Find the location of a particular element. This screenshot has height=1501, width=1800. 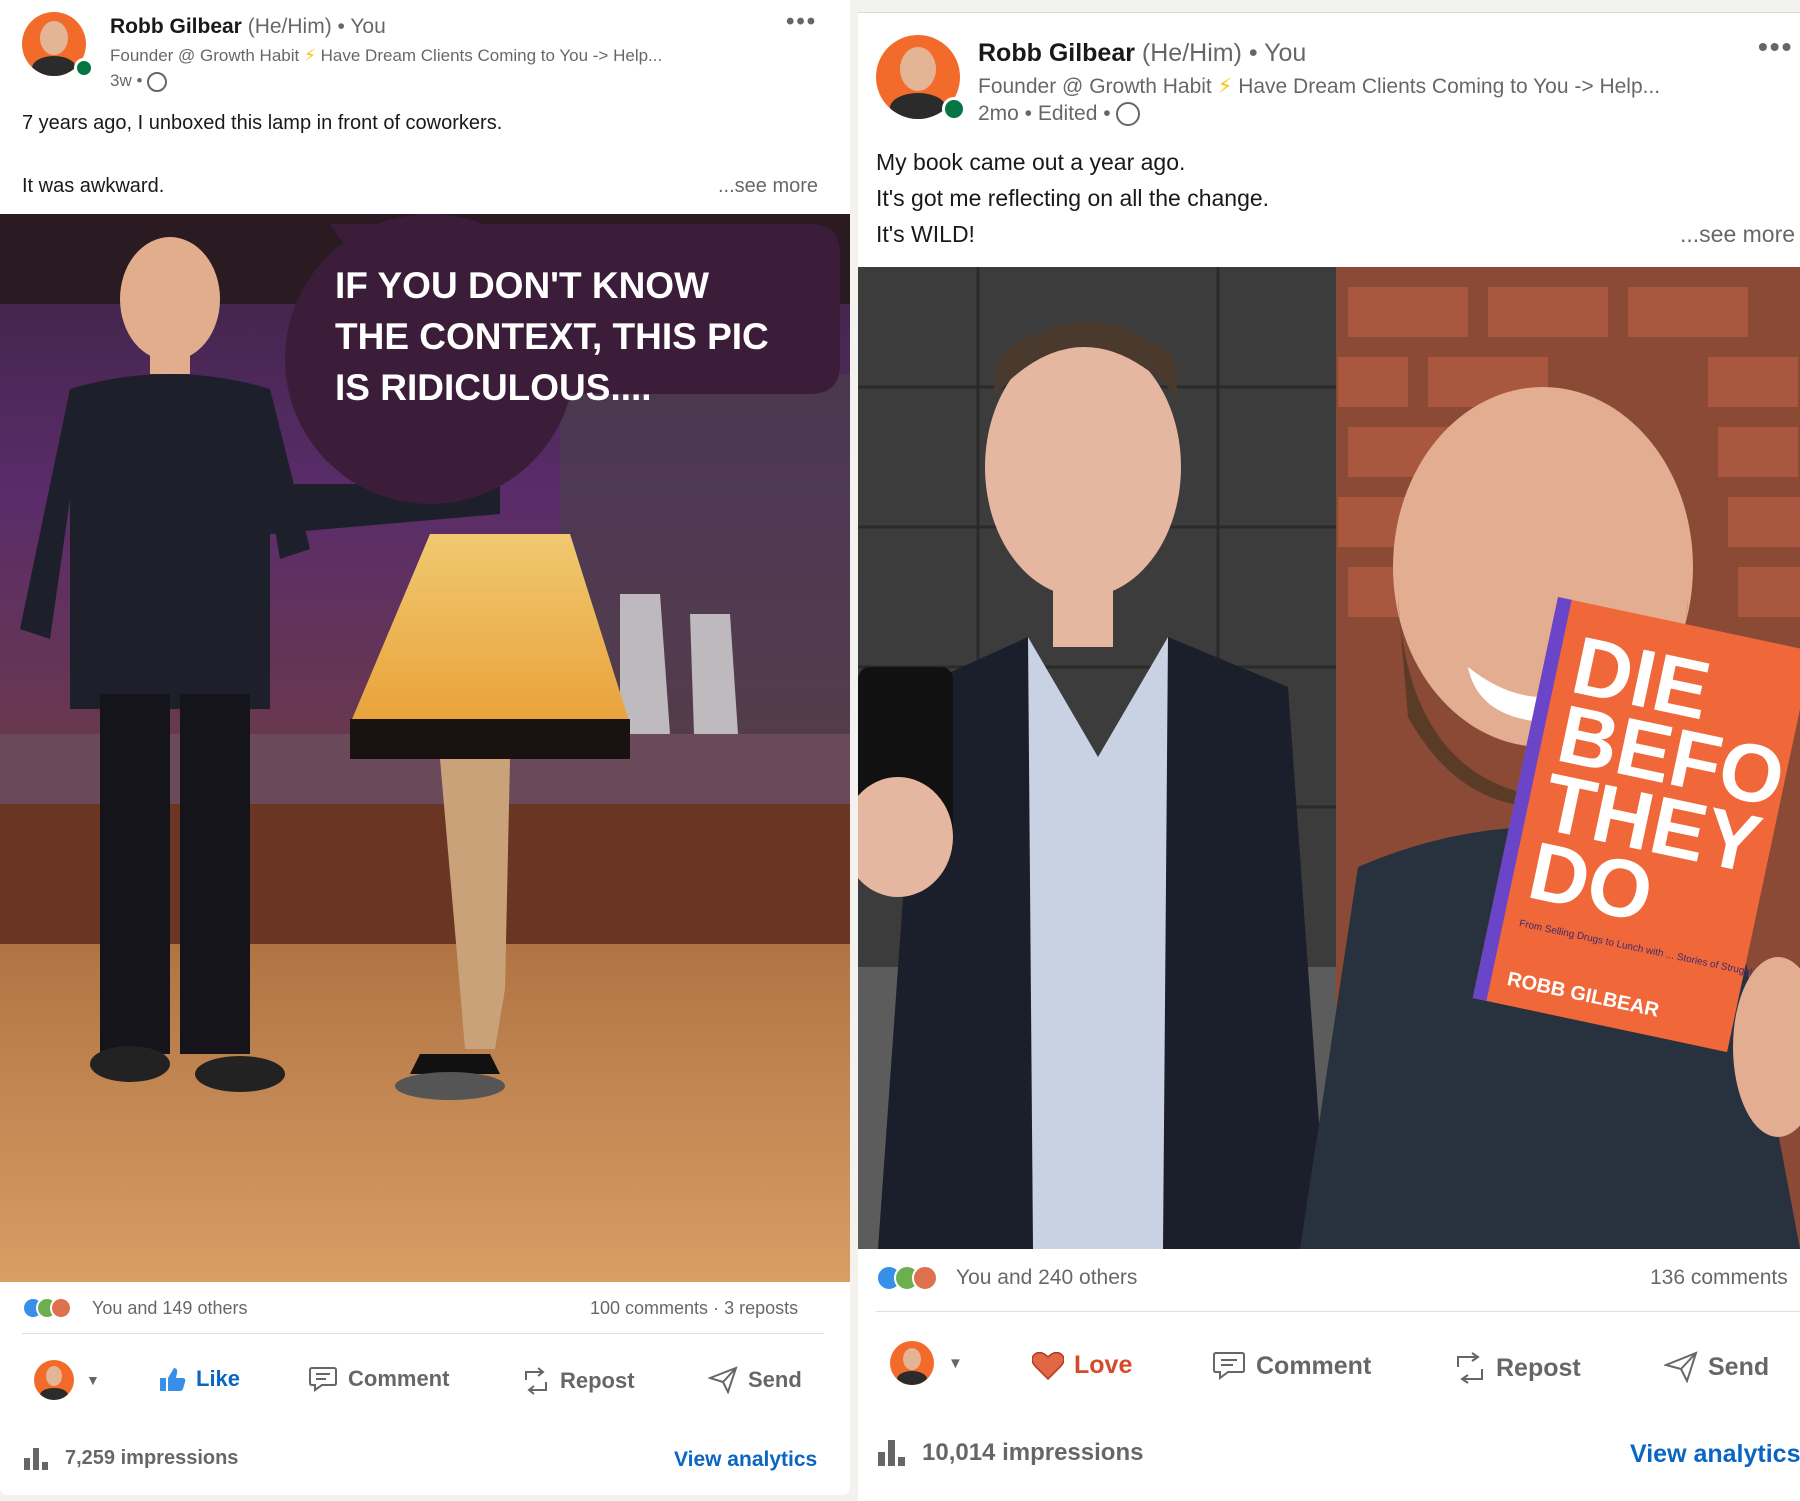

comments-count: 100 comments is located at coordinates (649, 1308).